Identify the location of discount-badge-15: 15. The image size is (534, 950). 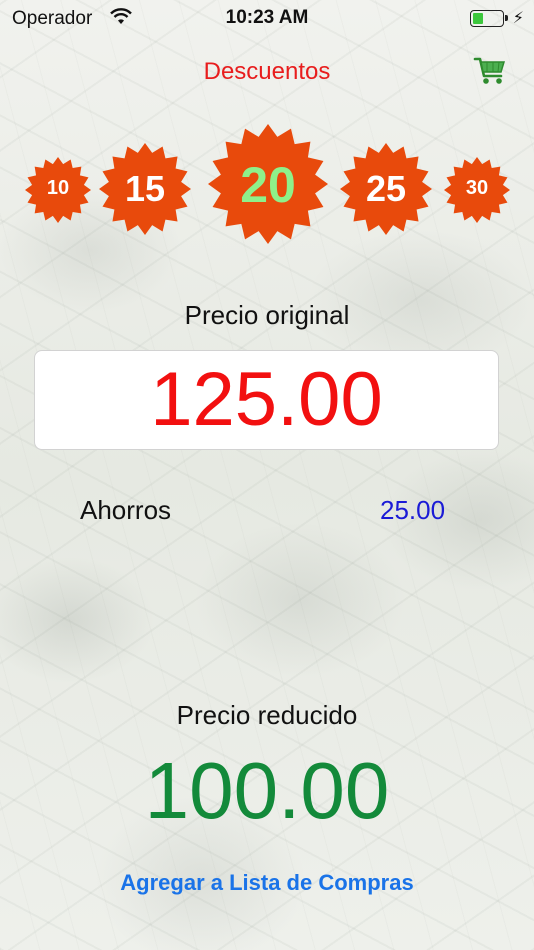
(145, 189).